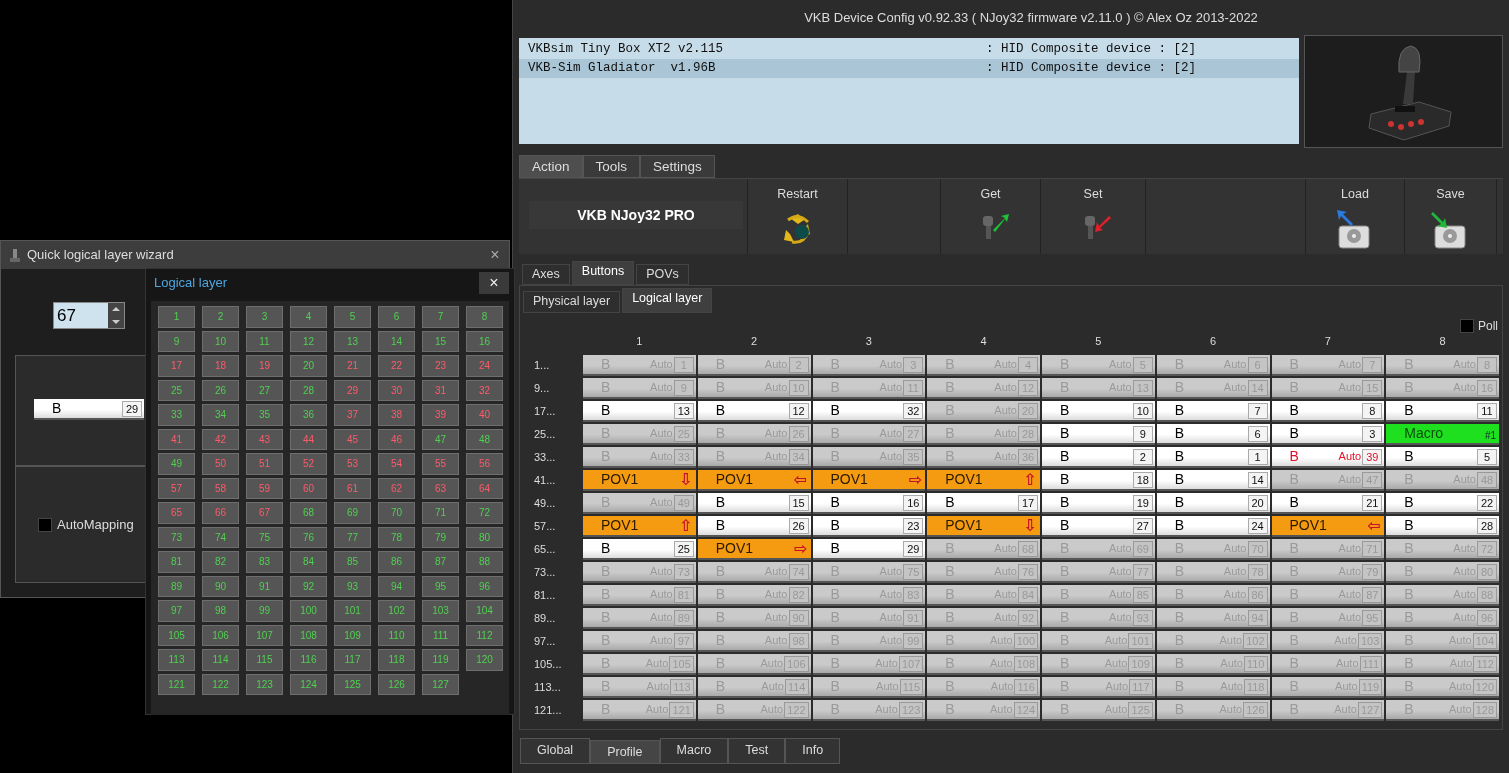 Image resolution: width=1509 pixels, height=773 pixels. Describe the element at coordinates (176, 317) in the screenshot. I see `logical-button: 1` at that location.